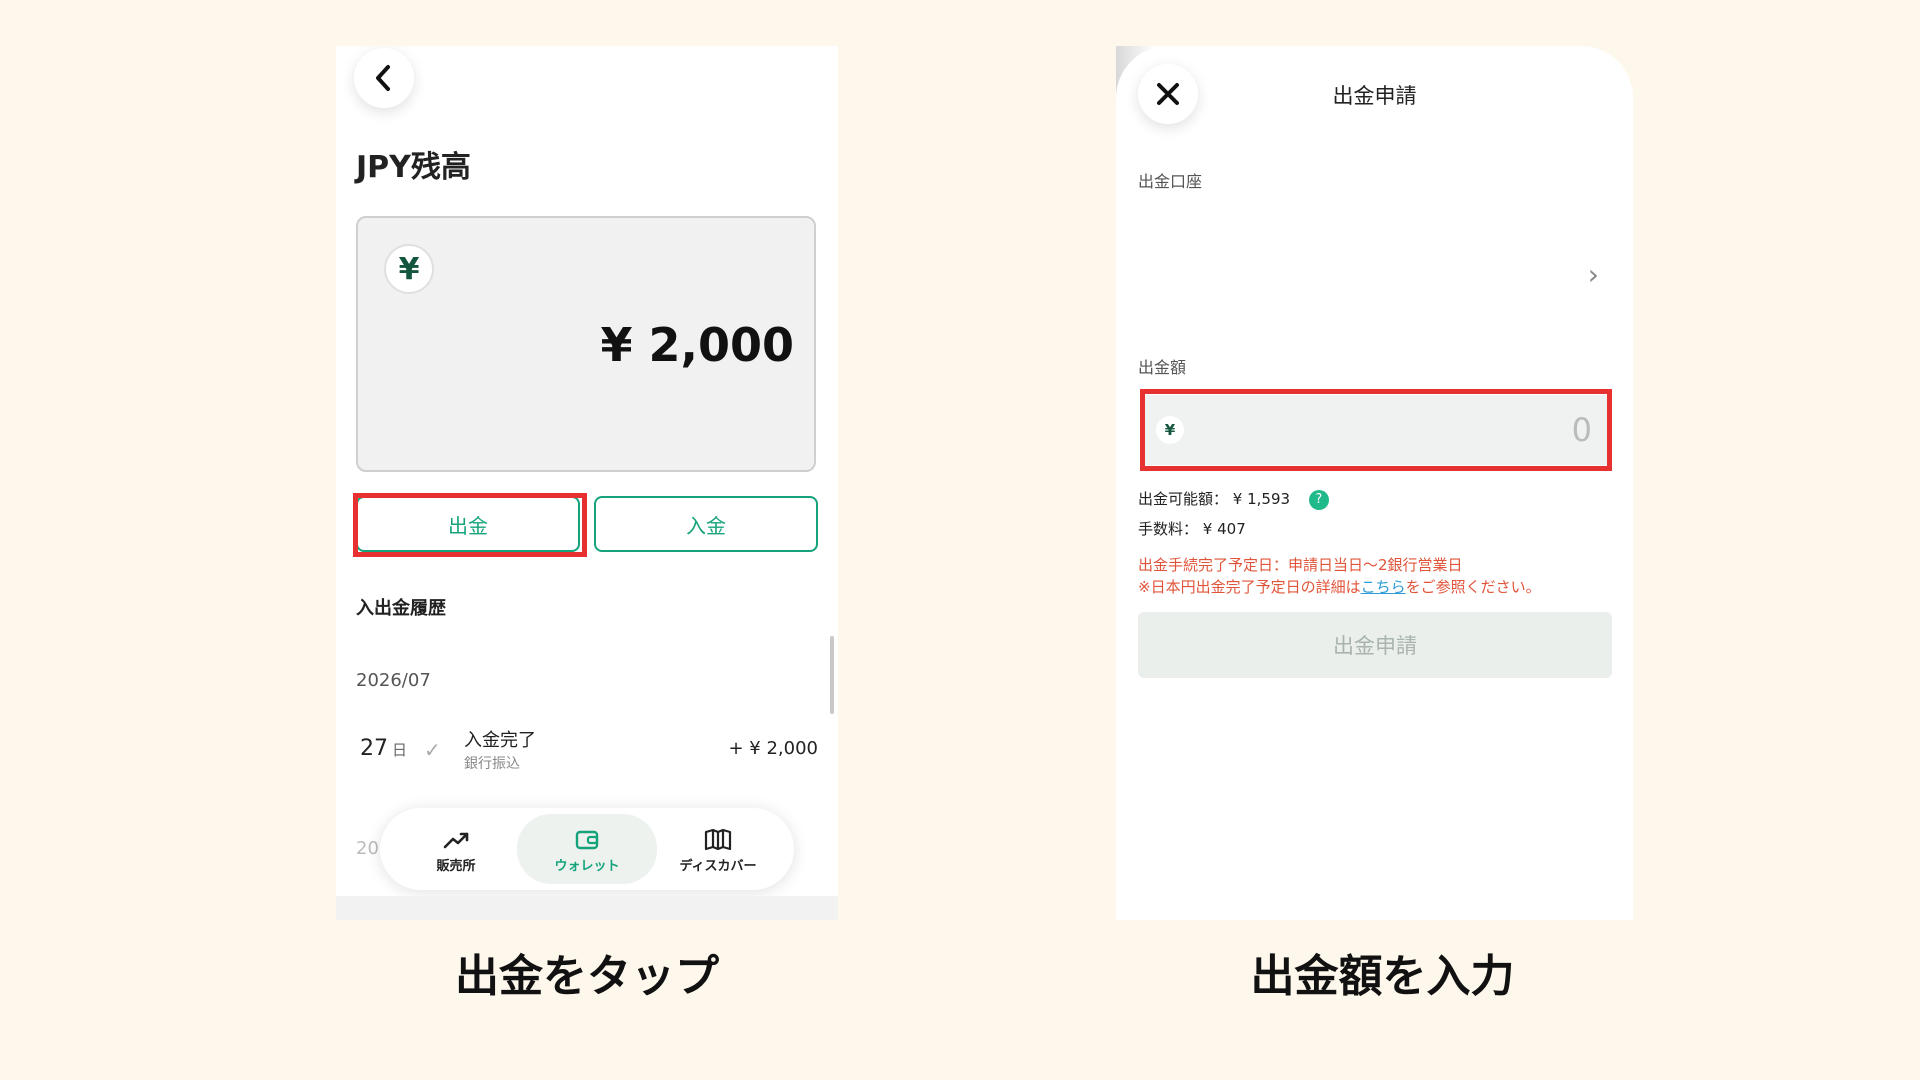 The height and width of the screenshot is (1080, 1920). What do you see at coordinates (1376, 430) in the screenshot?
I see `amount-highlight-box` at bounding box center [1376, 430].